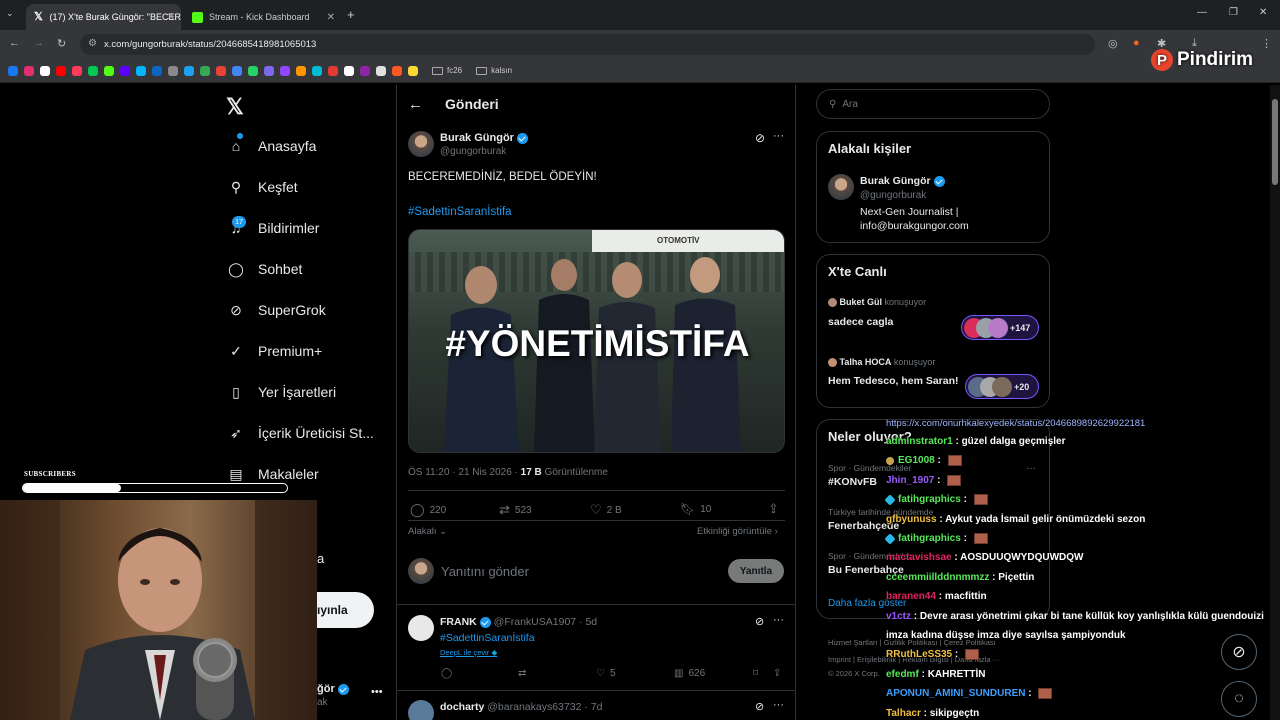 This screenshot has height=720, width=1280. I want to click on author-name: Burak Güngör, so click(484, 138).